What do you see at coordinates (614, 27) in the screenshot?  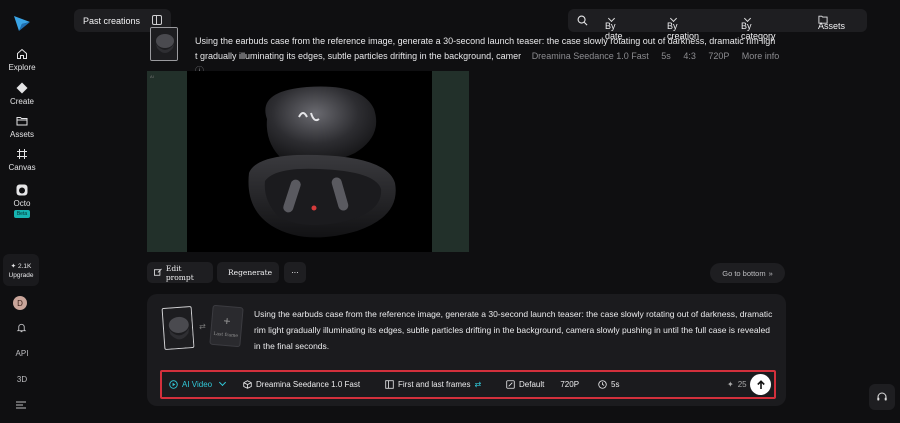 I see `filter-by-date: By date` at bounding box center [614, 27].